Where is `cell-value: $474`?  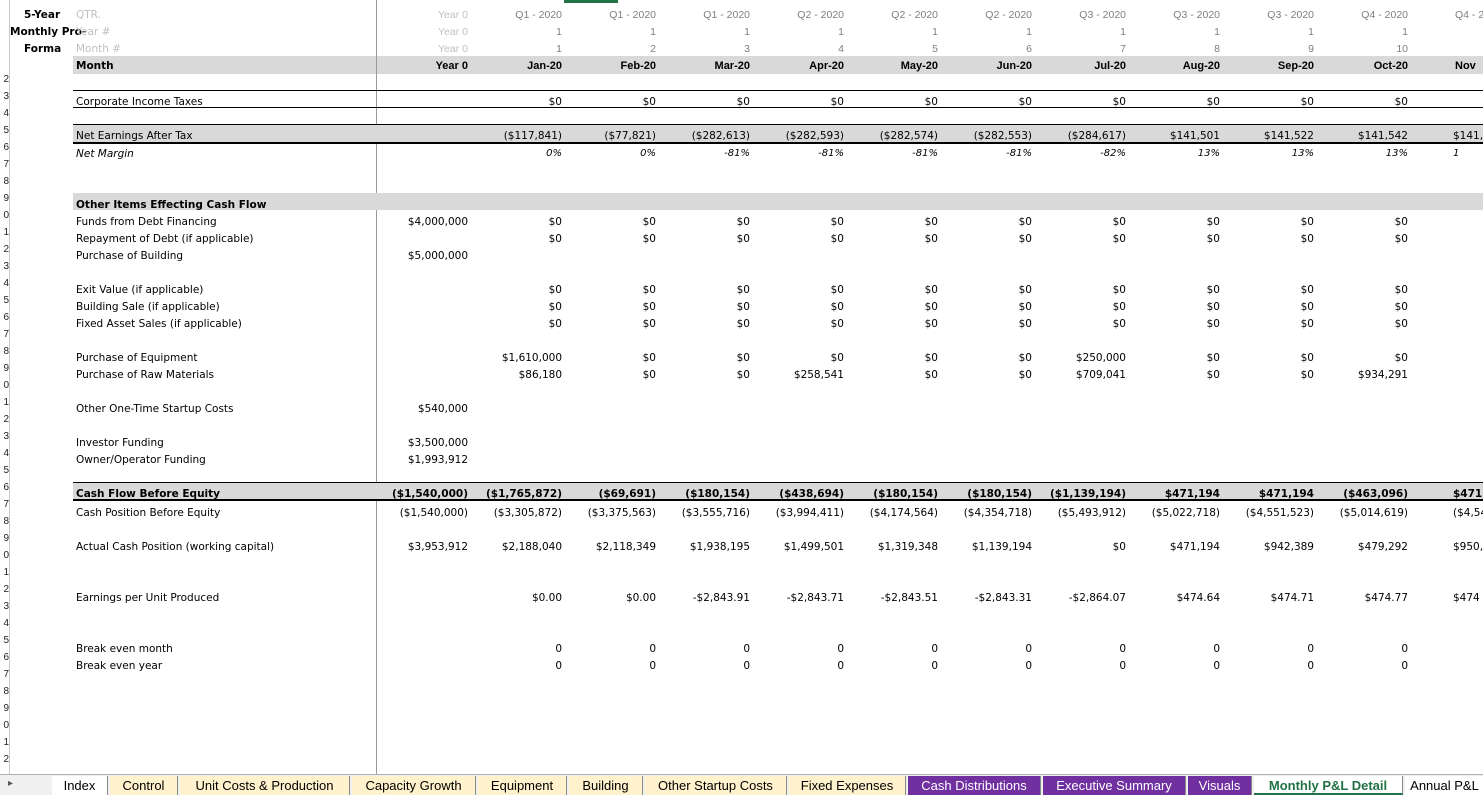 cell-value: $474 is located at coordinates (1466, 598).